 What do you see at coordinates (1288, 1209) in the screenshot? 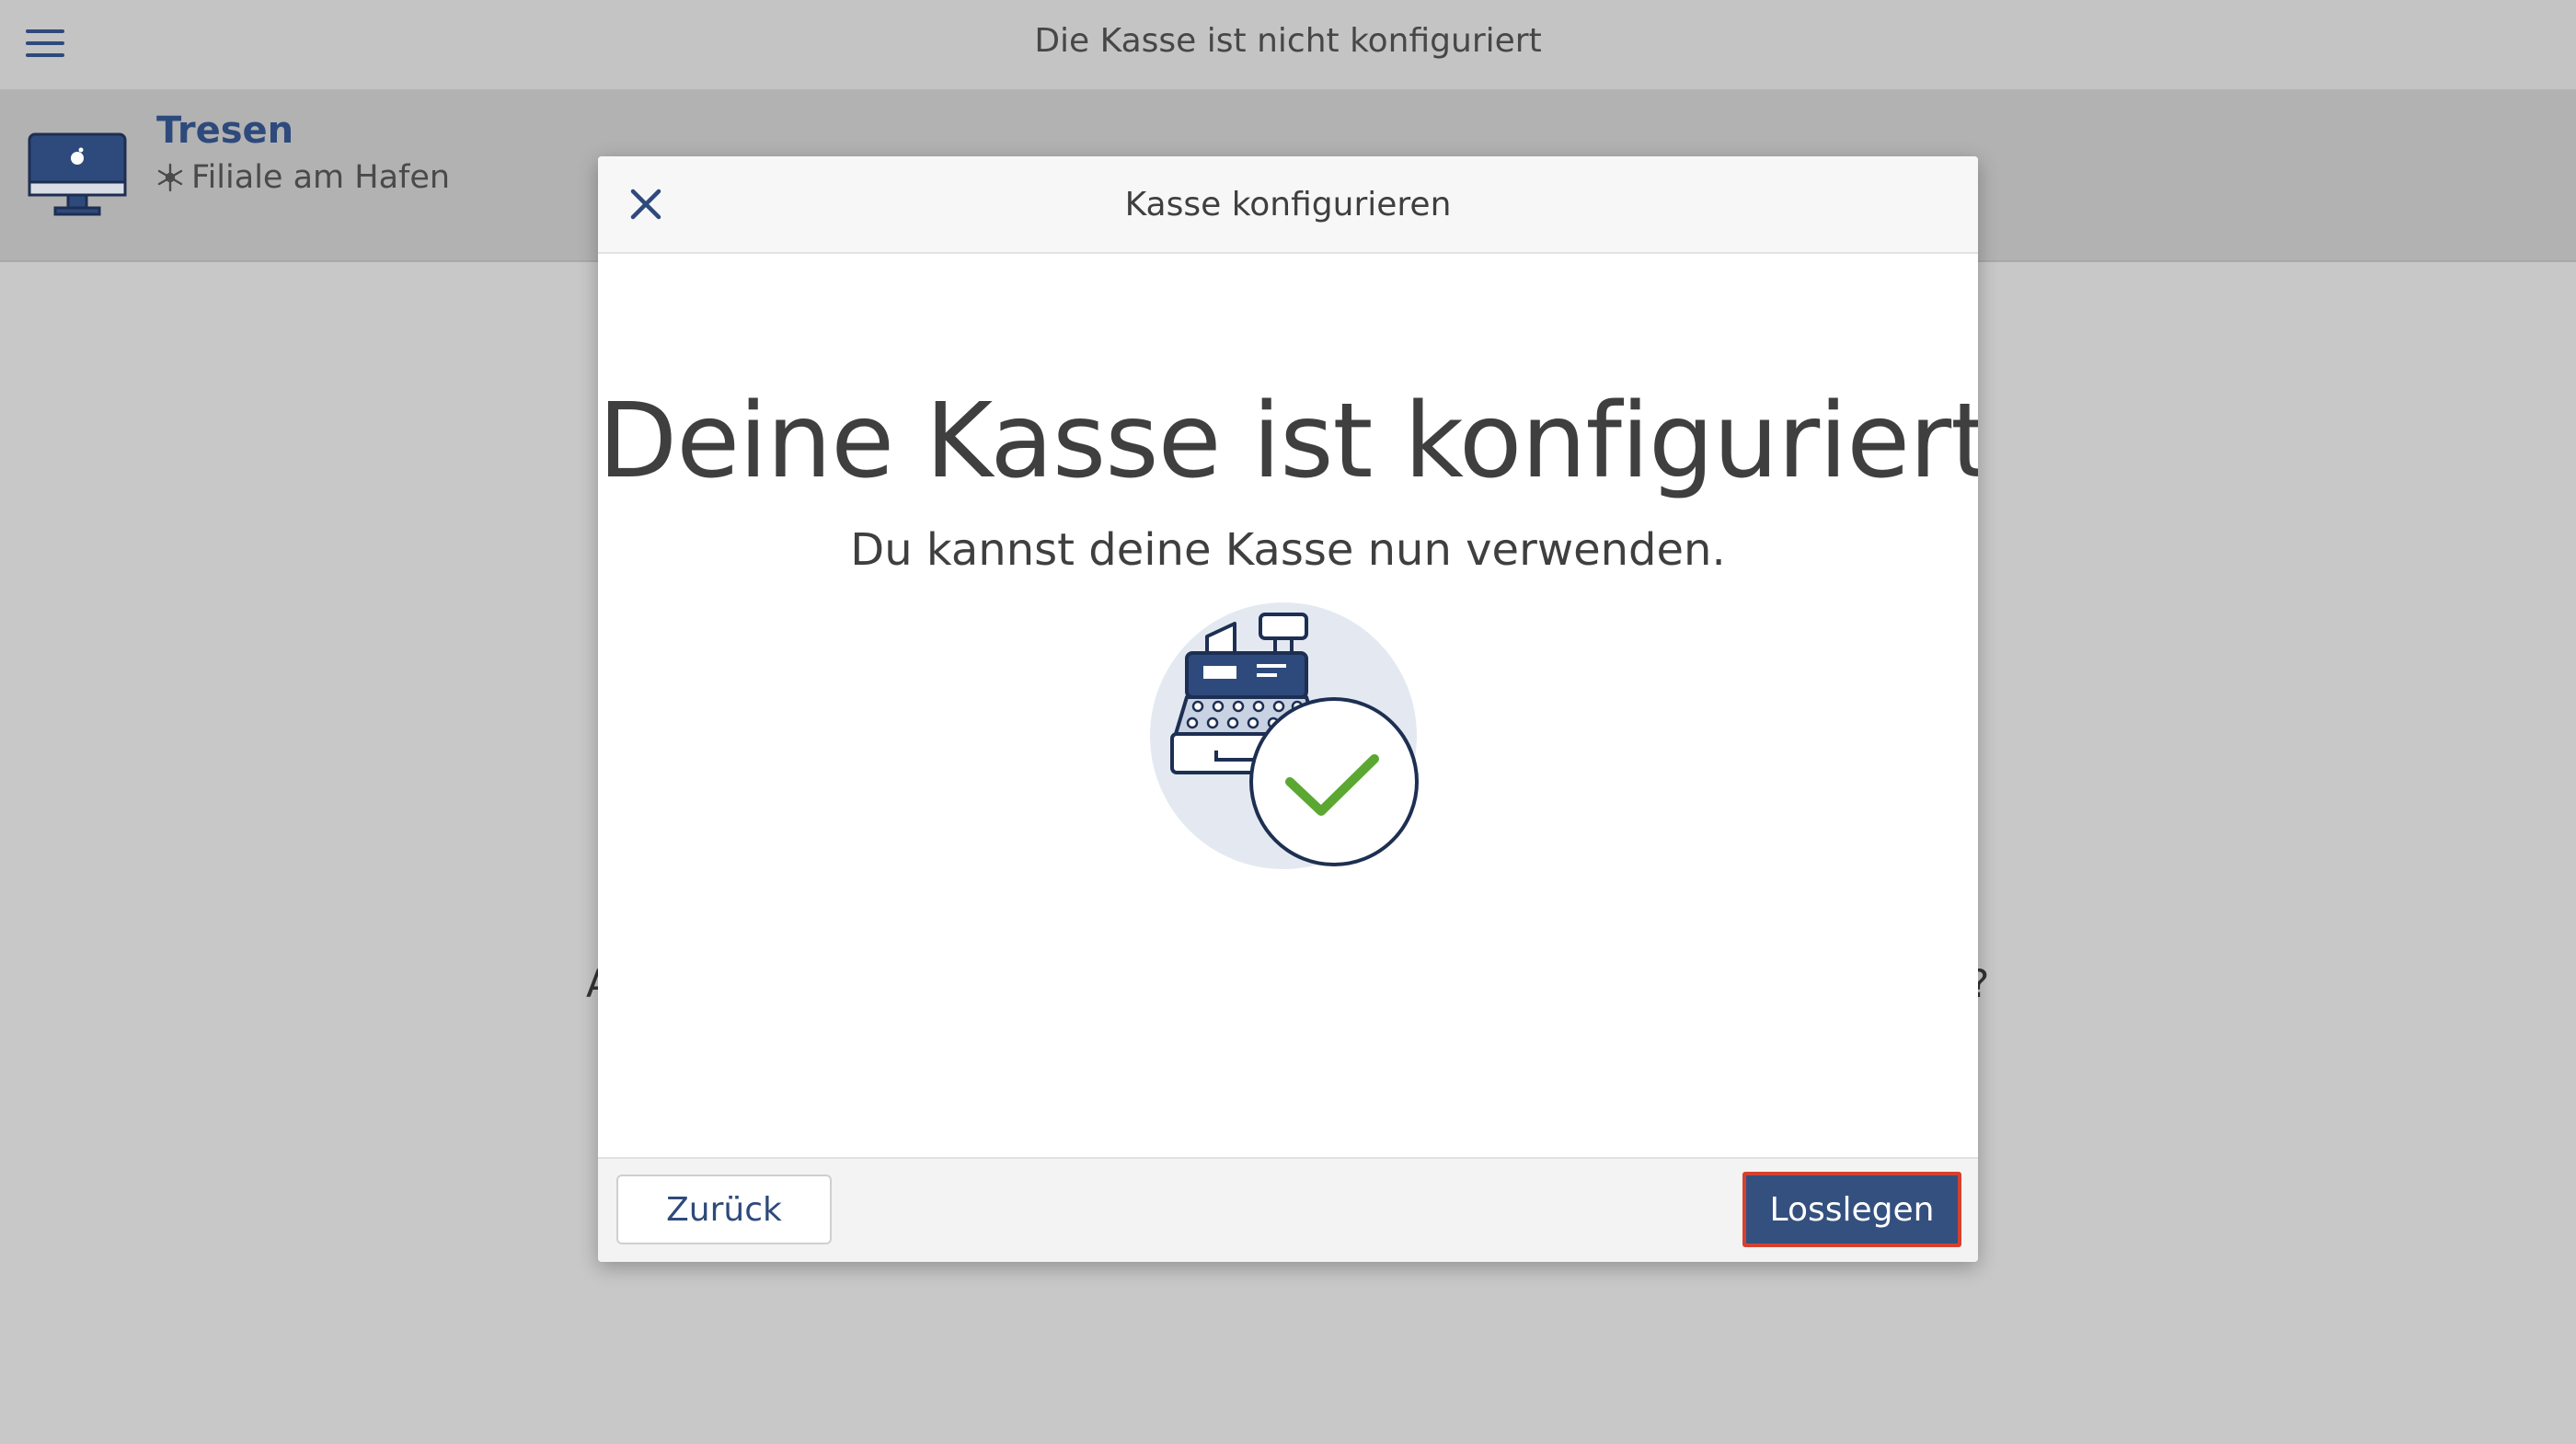
I see `dialog-footer: Zurück Losslegen` at bounding box center [1288, 1209].